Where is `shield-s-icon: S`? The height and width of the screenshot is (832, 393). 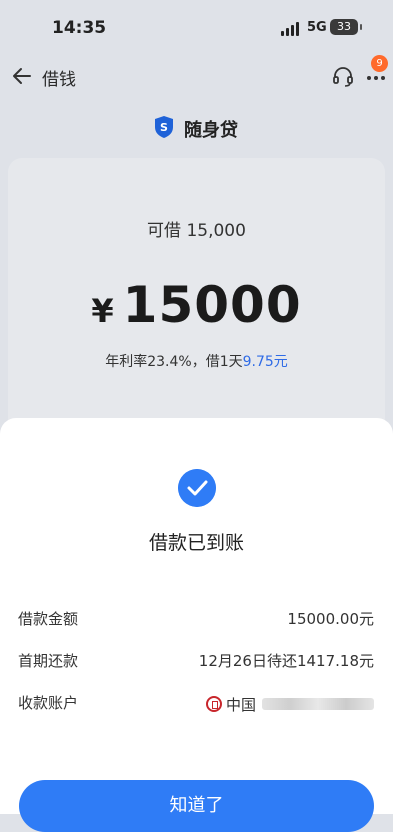 shield-s-icon: S is located at coordinates (164, 127).